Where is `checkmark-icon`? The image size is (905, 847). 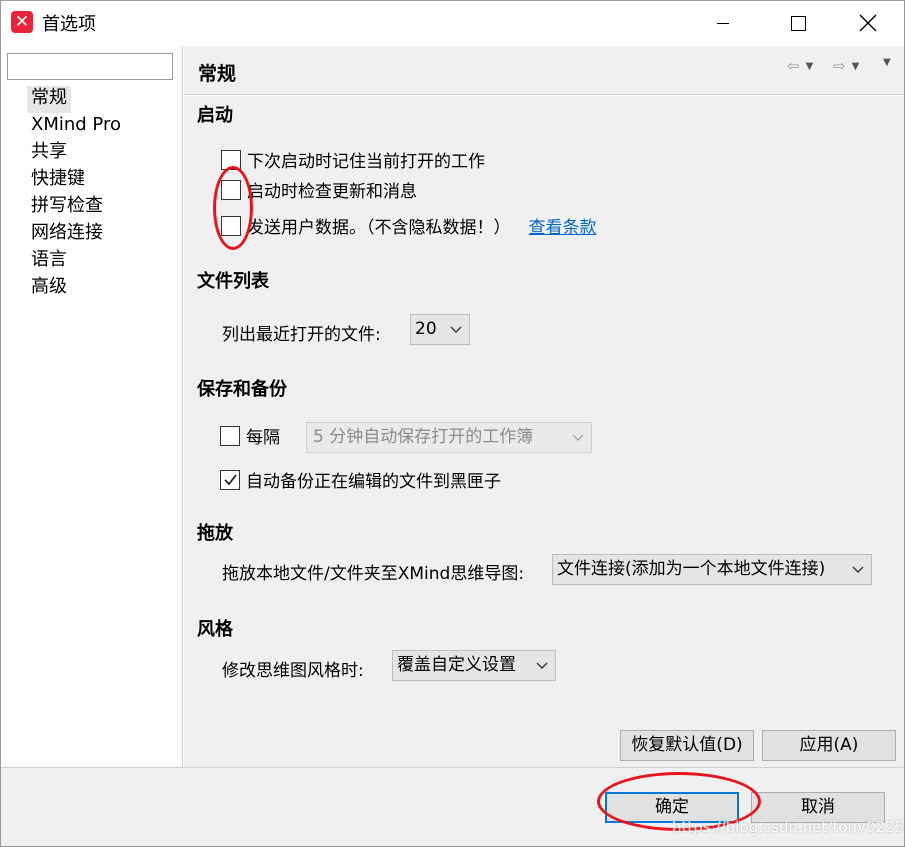 checkmark-icon is located at coordinates (230, 480).